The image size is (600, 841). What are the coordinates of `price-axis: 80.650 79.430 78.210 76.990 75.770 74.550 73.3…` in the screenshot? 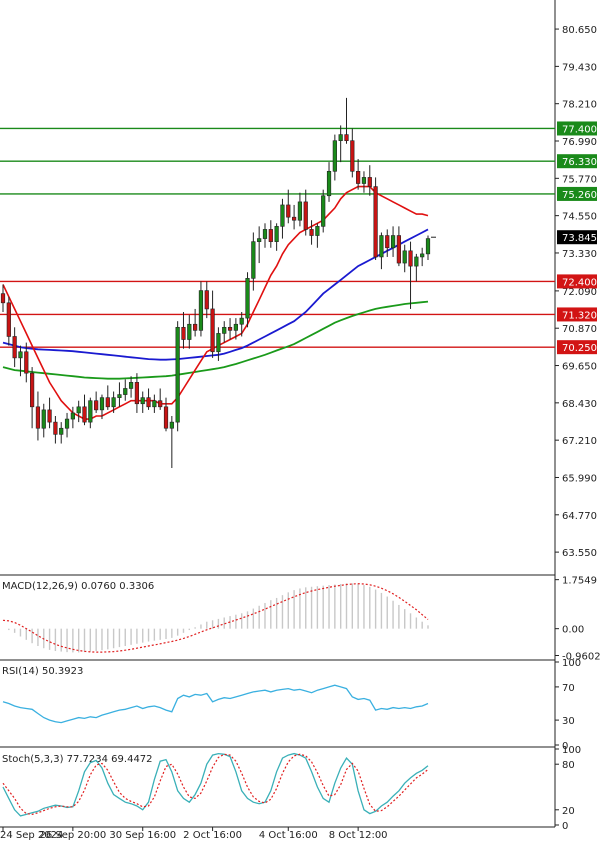 It's located at (576, 292).